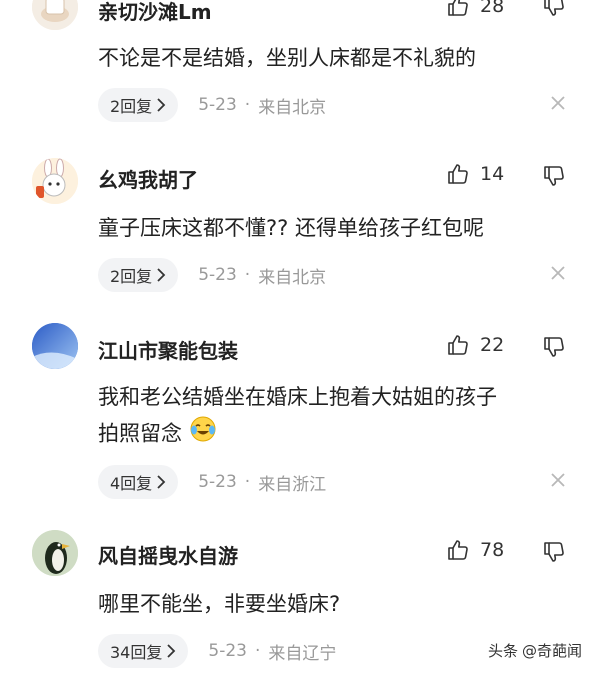 This screenshot has height=675, width=600. I want to click on replies-button: 34回复, so click(143, 651).